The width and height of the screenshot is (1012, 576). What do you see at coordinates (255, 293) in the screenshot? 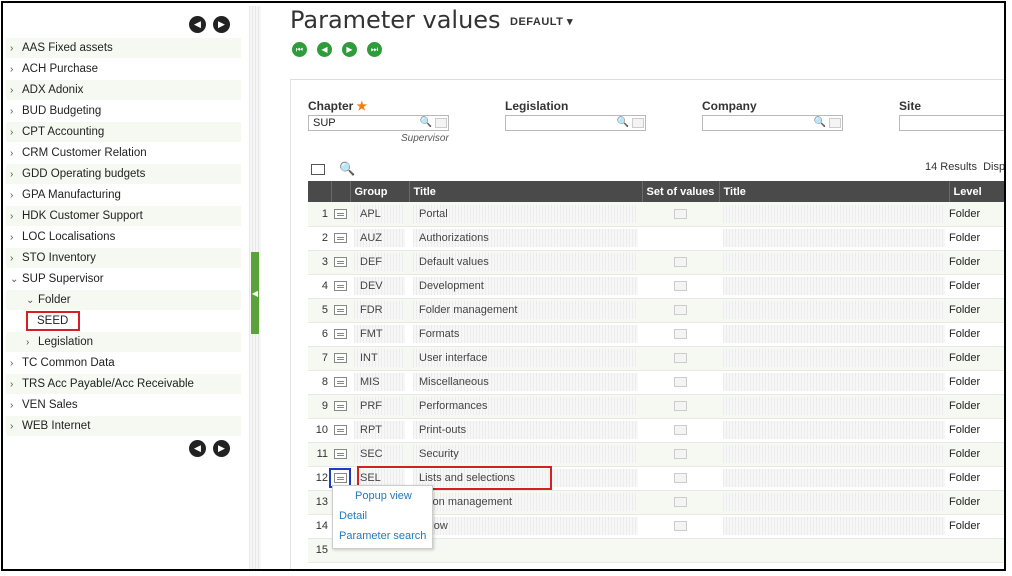
I see `collapse-handle: ◀` at bounding box center [255, 293].